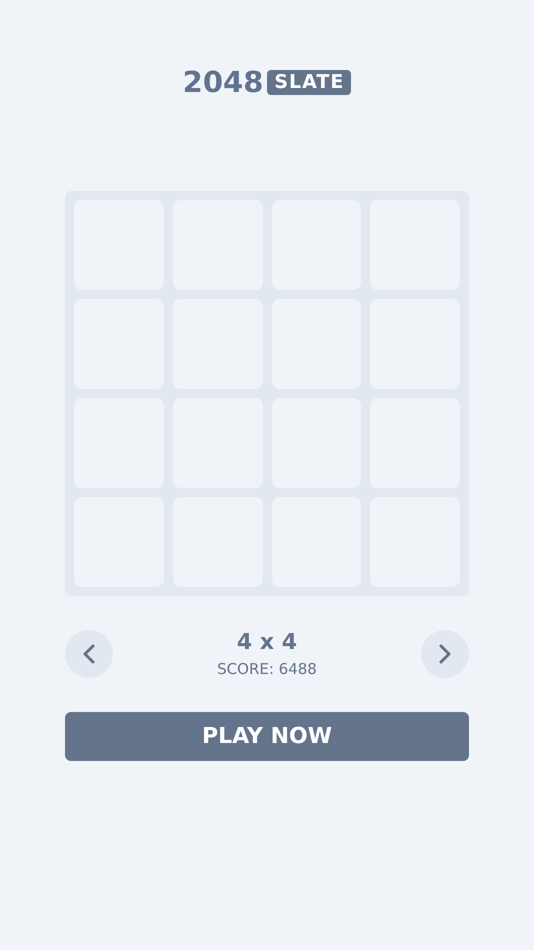 The image size is (534, 950). I want to click on chevron-left-icon, so click(89, 654).